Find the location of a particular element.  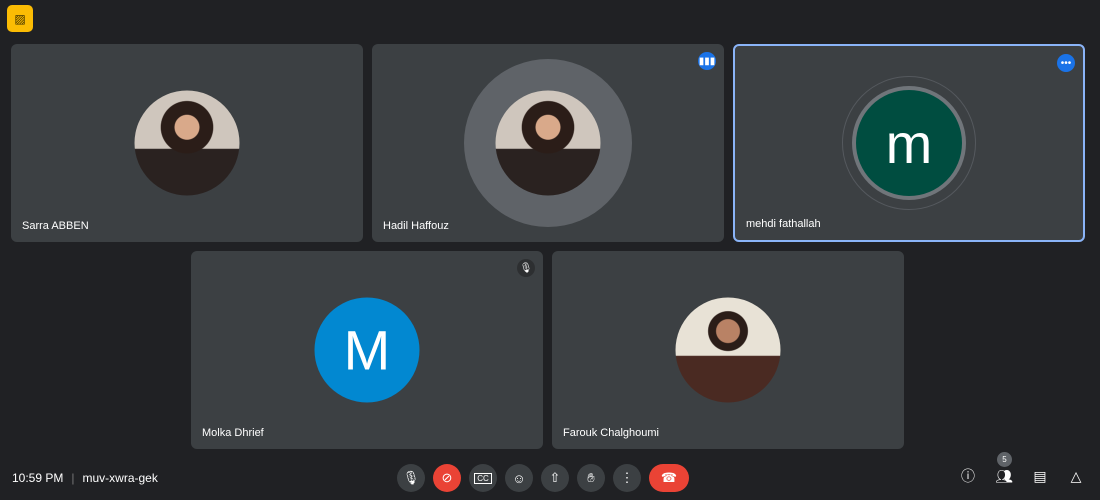

participant-tile: m ••• mehdi fathallah is located at coordinates (909, 143).